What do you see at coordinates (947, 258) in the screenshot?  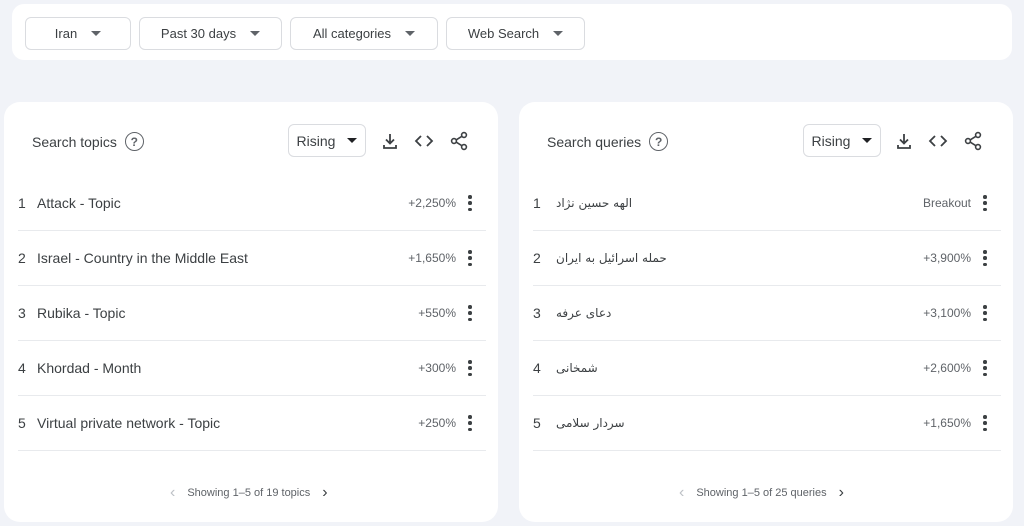 I see `rise-value: +3,900%` at bounding box center [947, 258].